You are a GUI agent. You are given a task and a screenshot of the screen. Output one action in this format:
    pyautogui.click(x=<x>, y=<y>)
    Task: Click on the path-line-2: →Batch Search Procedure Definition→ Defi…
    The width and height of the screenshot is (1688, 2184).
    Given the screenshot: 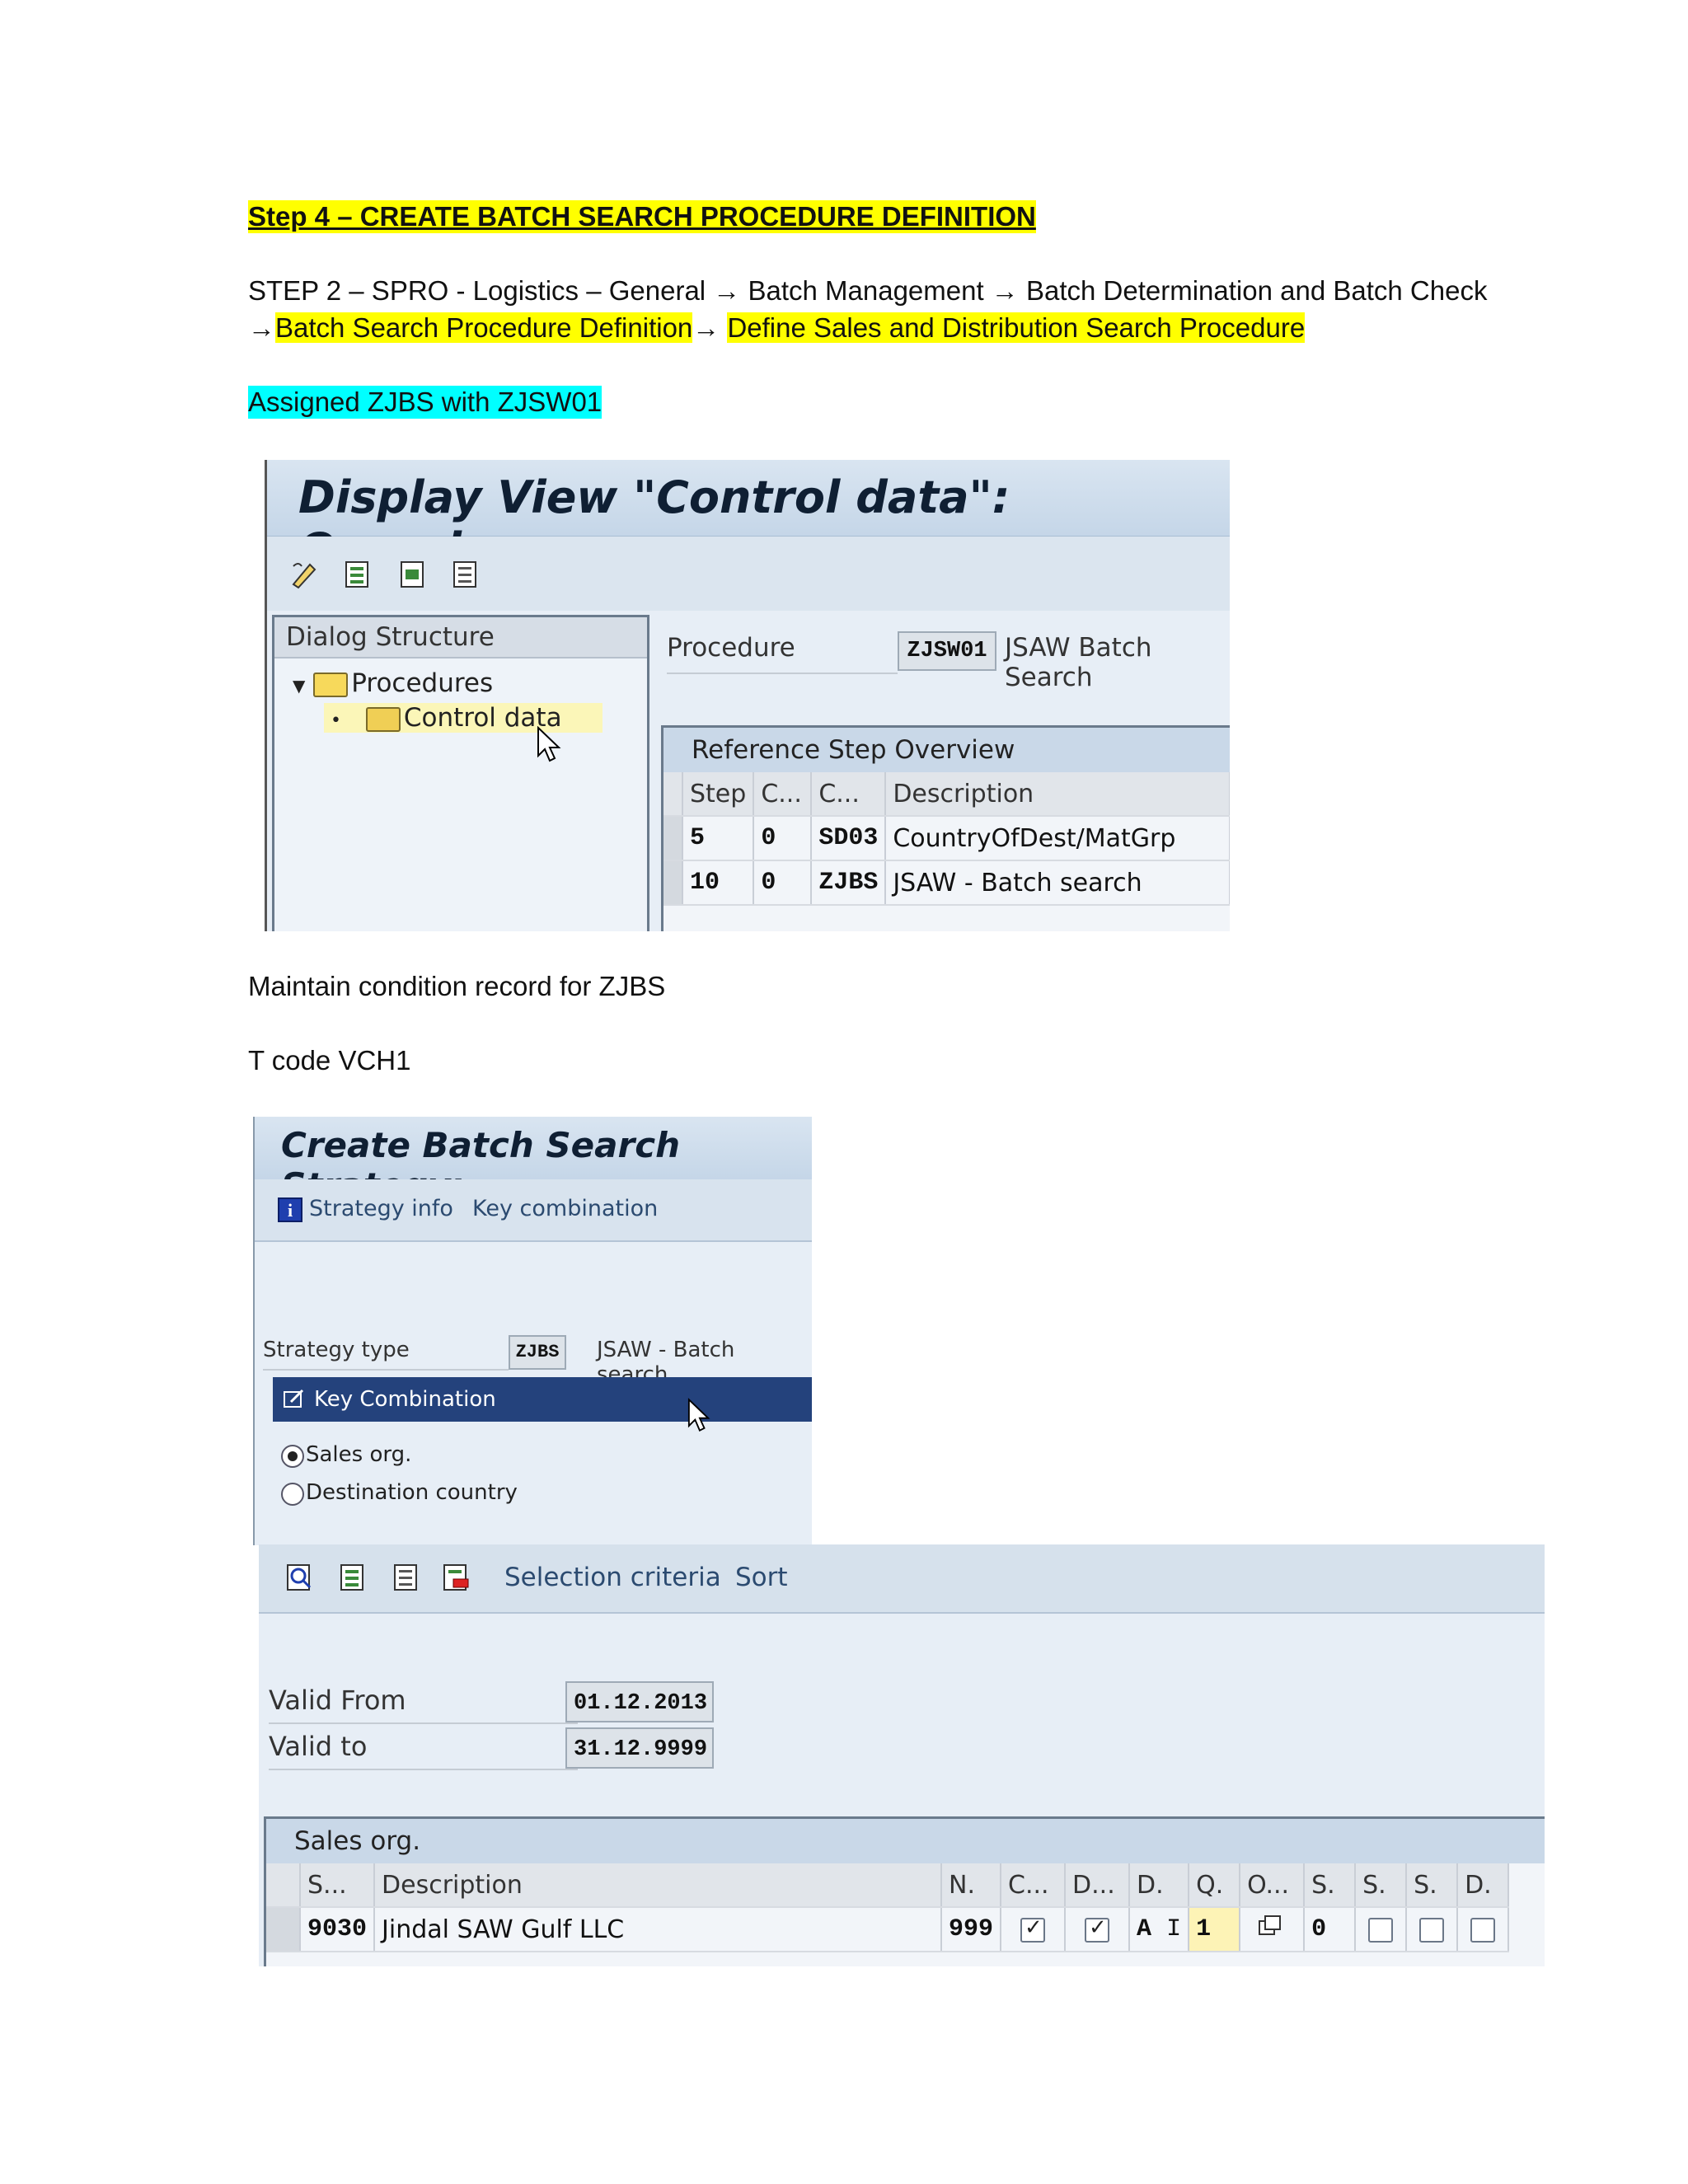 What is the action you would take?
    pyautogui.click(x=777, y=328)
    